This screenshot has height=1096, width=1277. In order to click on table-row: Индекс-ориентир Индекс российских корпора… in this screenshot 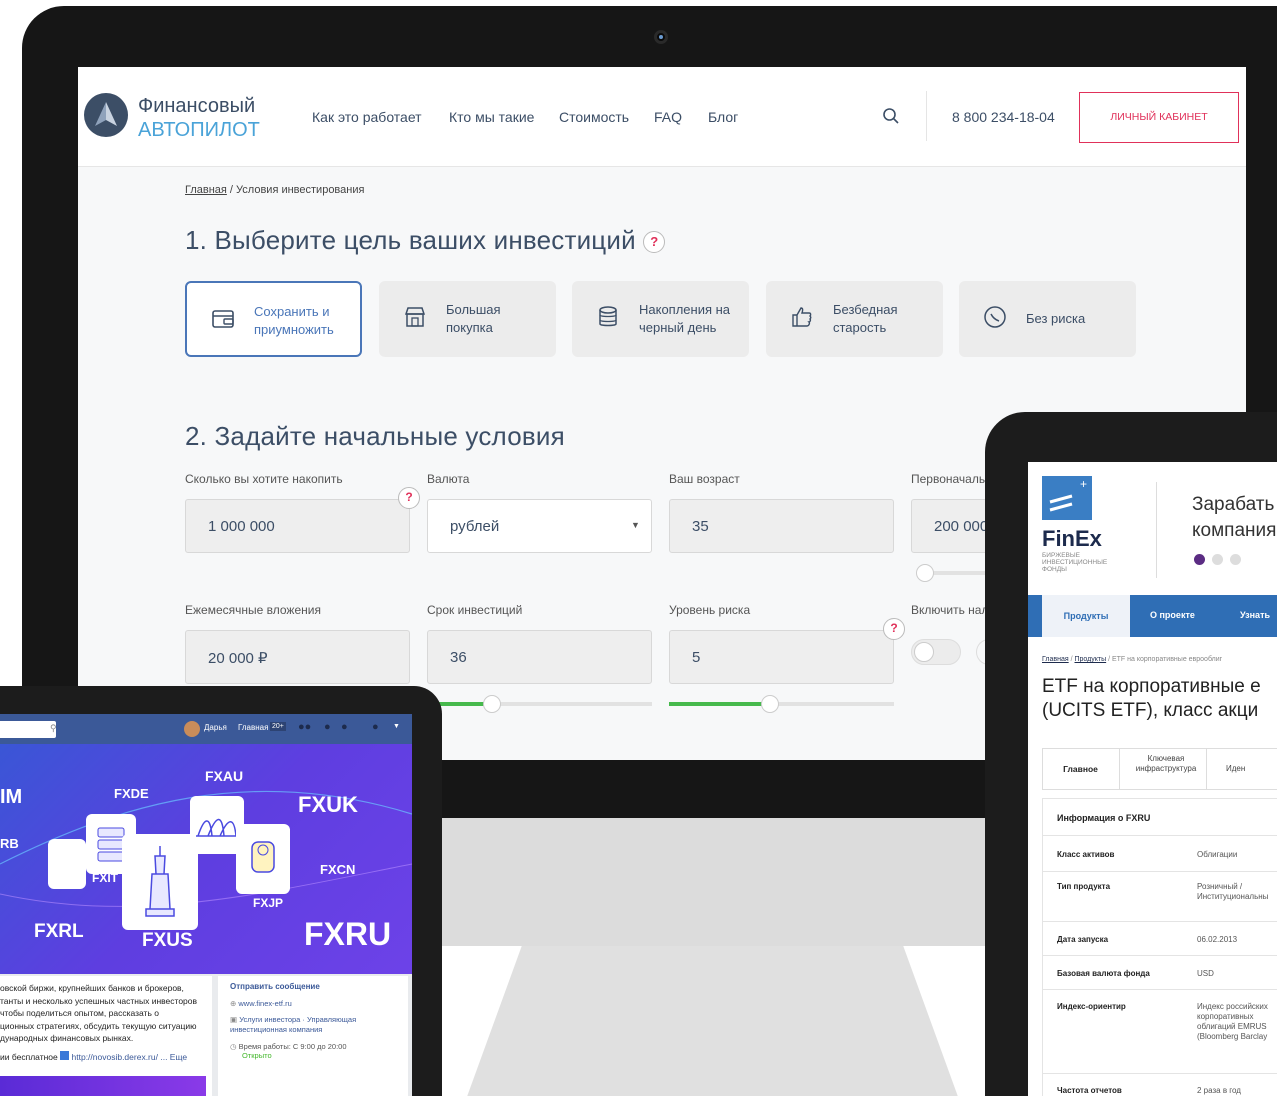, I will do `click(1160, 1031)`.